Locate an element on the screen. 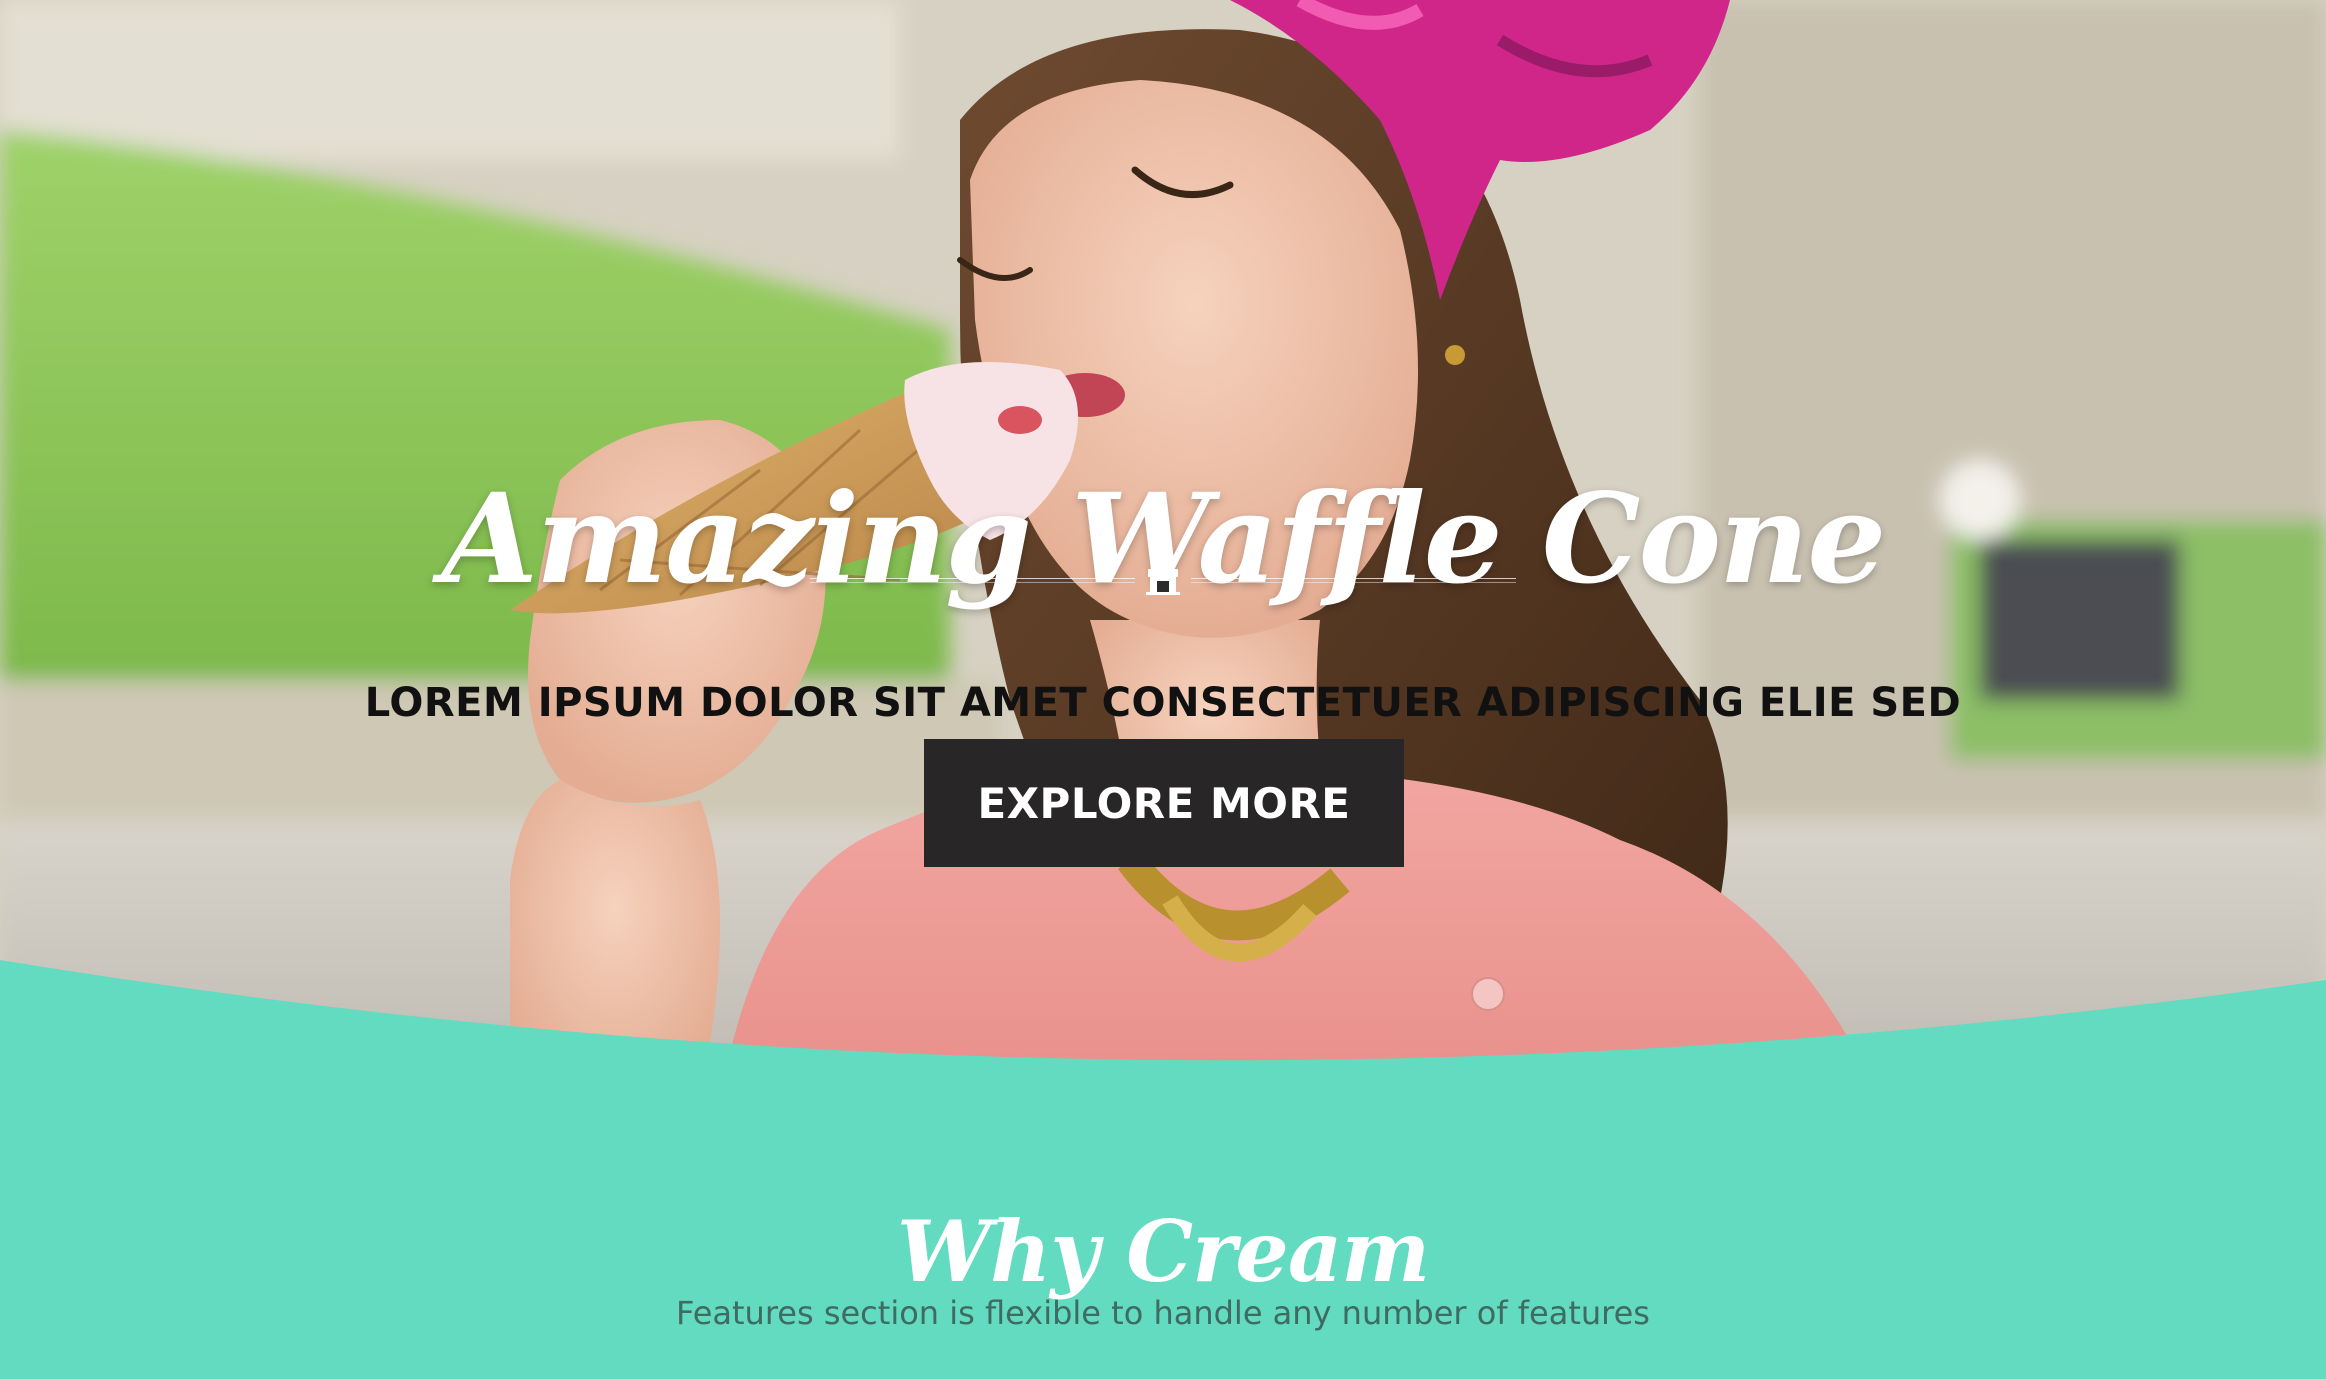 This screenshot has width=2326, height=1379. section-wave-divider is located at coordinates (1163, 1040).